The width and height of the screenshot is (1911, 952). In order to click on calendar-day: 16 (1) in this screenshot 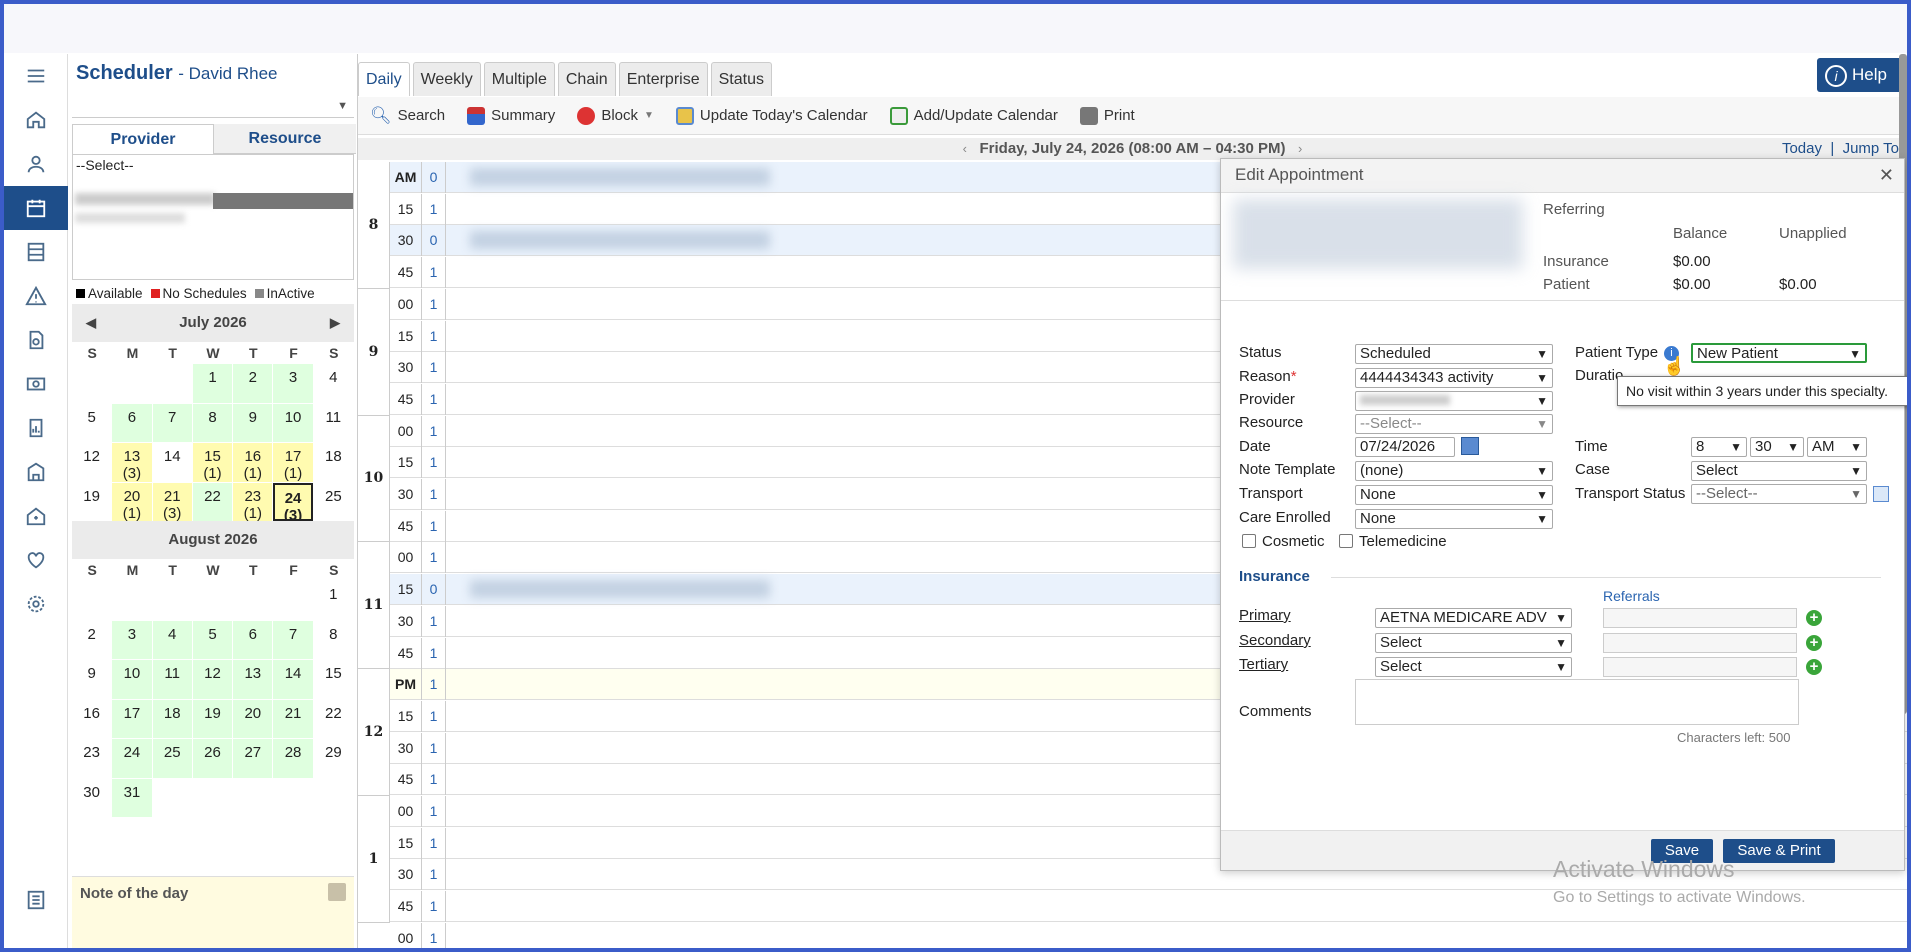, I will do `click(253, 462)`.